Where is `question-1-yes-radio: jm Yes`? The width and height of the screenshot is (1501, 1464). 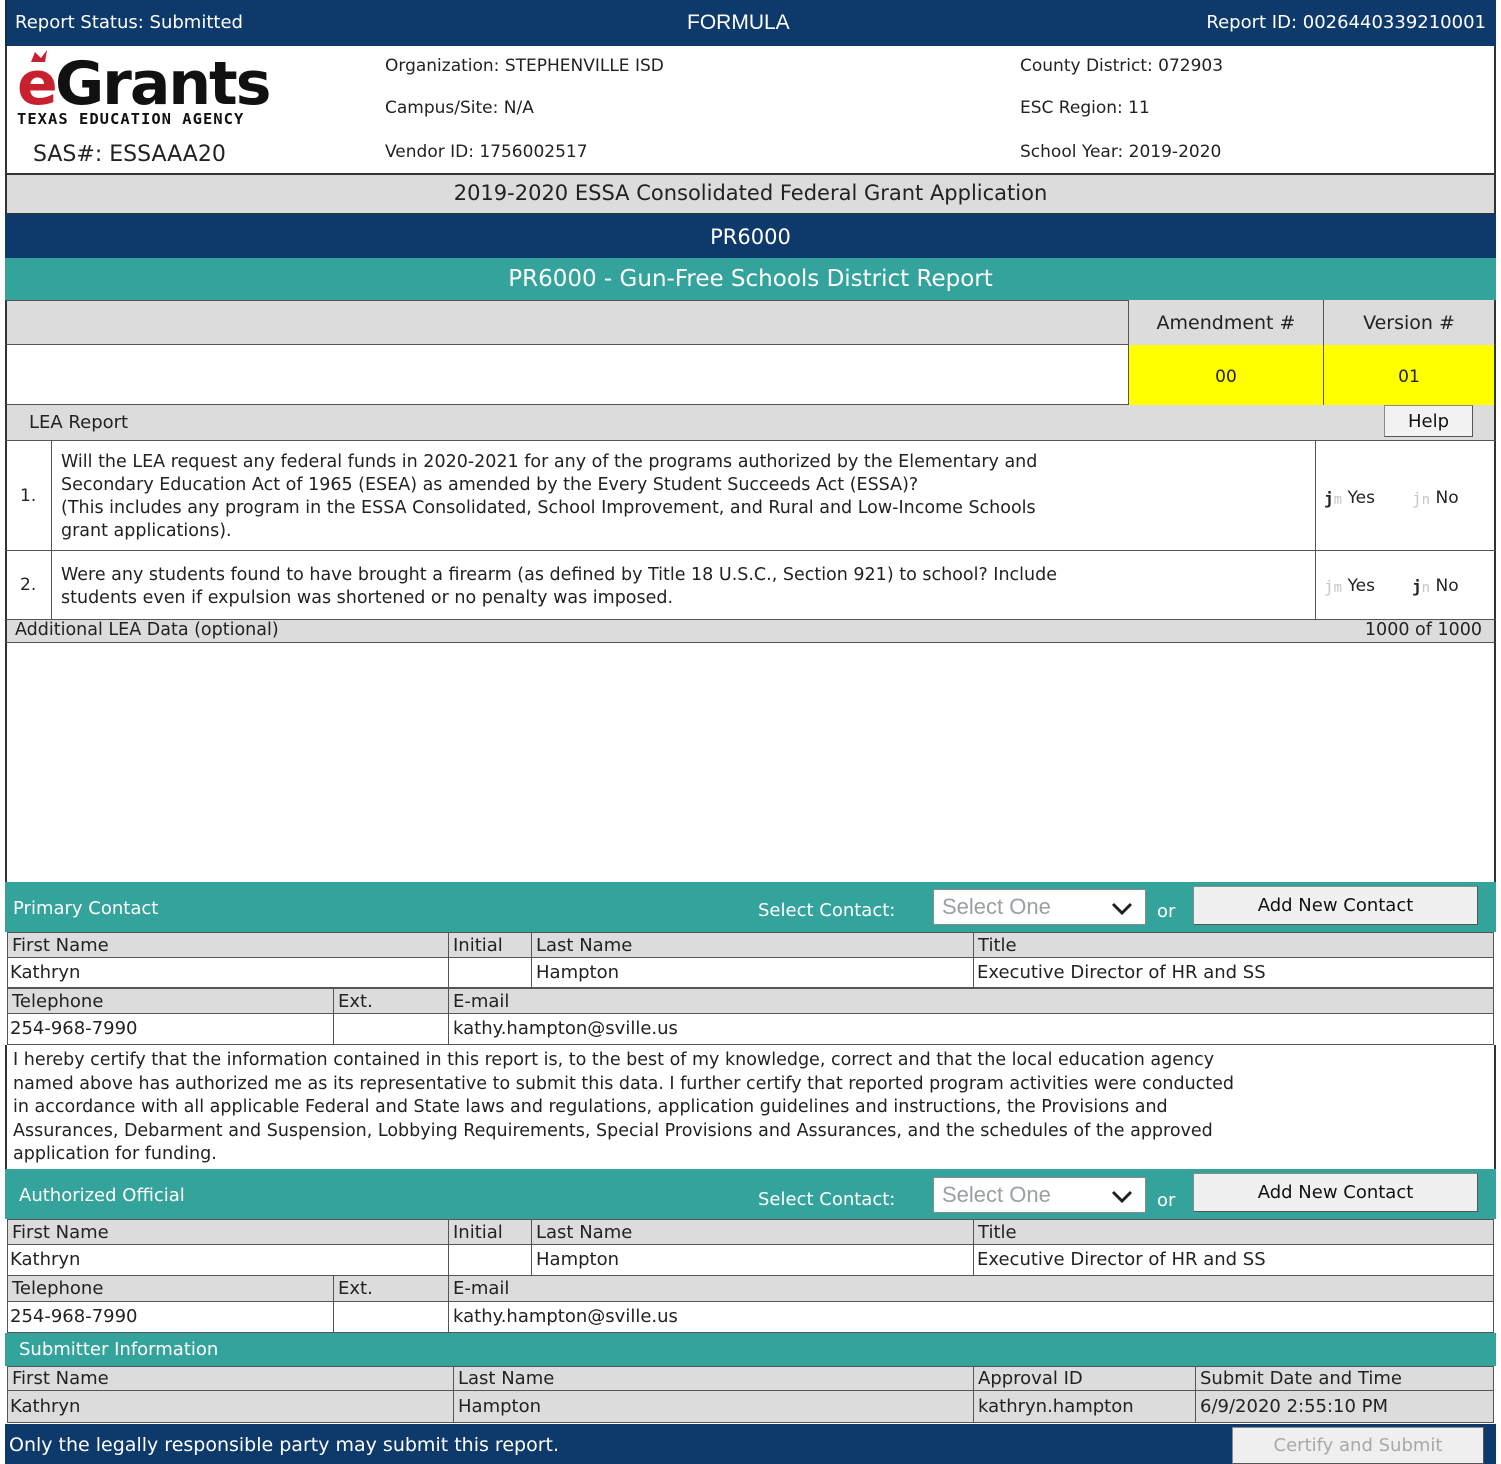
question-1-yes-radio: jm Yes is located at coordinates (1349, 498).